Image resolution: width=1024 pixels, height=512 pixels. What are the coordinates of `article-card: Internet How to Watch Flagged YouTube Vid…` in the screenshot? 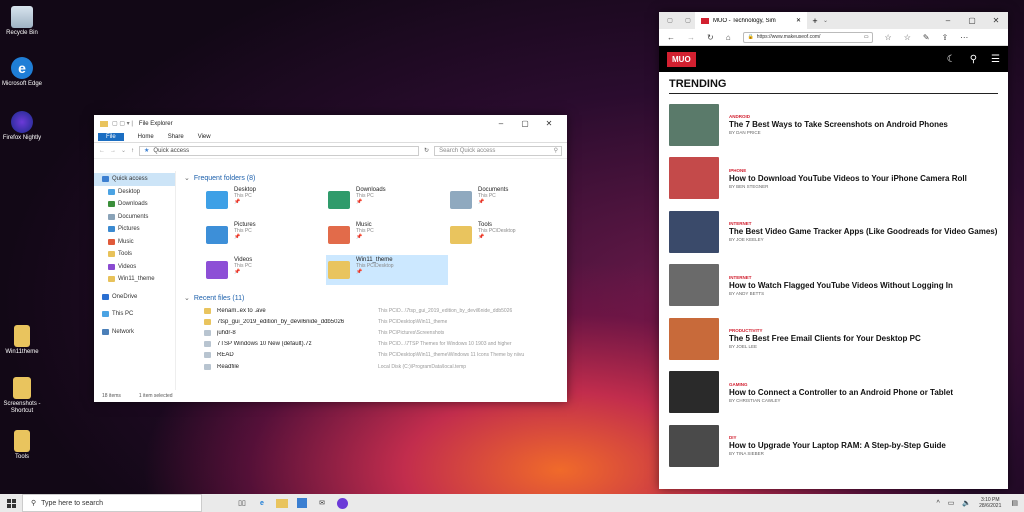 It's located at (833, 286).